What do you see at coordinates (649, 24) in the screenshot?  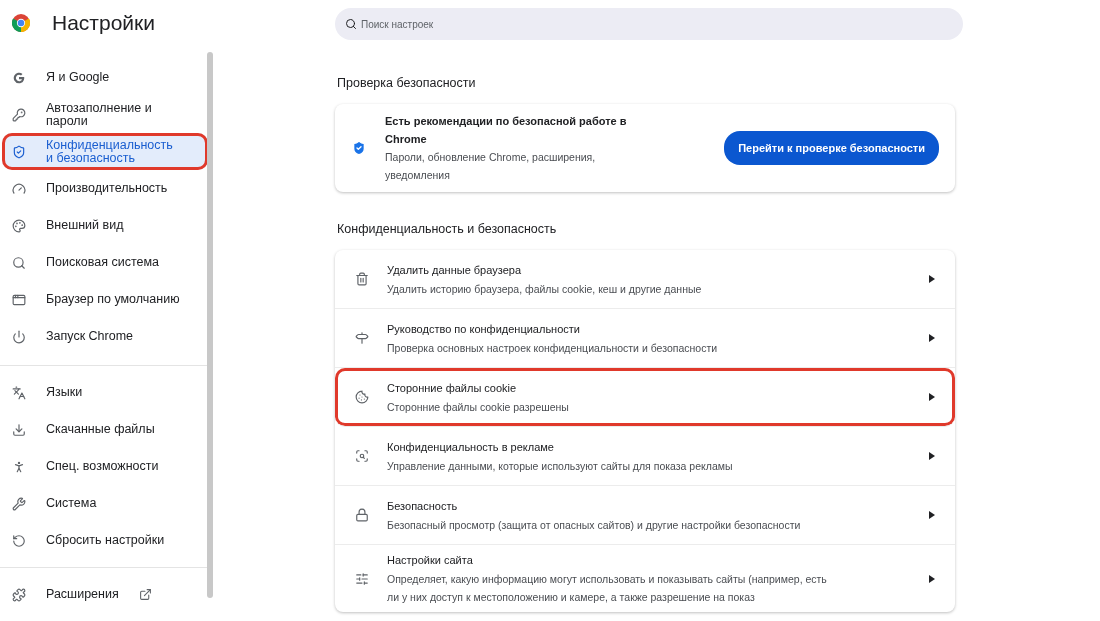 I see `search-field: Поиск настроек` at bounding box center [649, 24].